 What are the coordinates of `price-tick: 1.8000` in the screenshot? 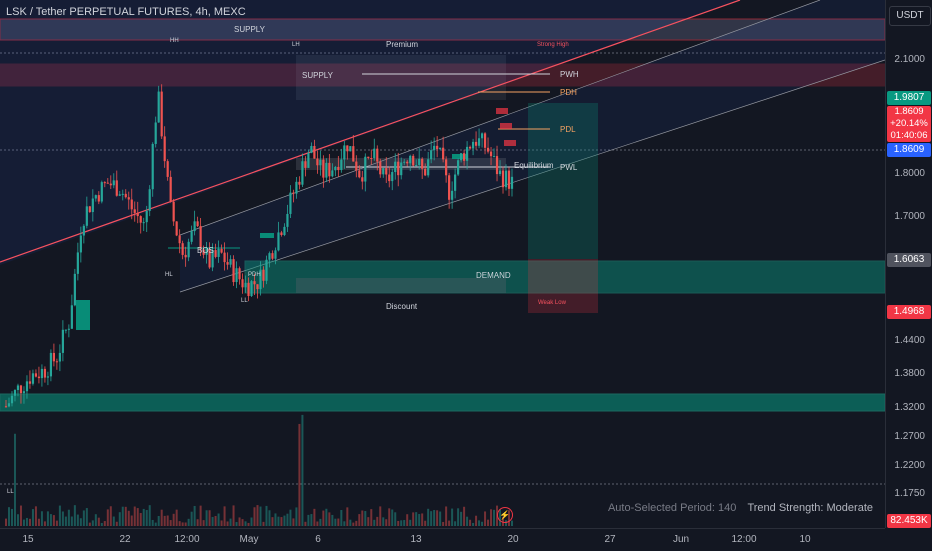 It's located at (909, 173).